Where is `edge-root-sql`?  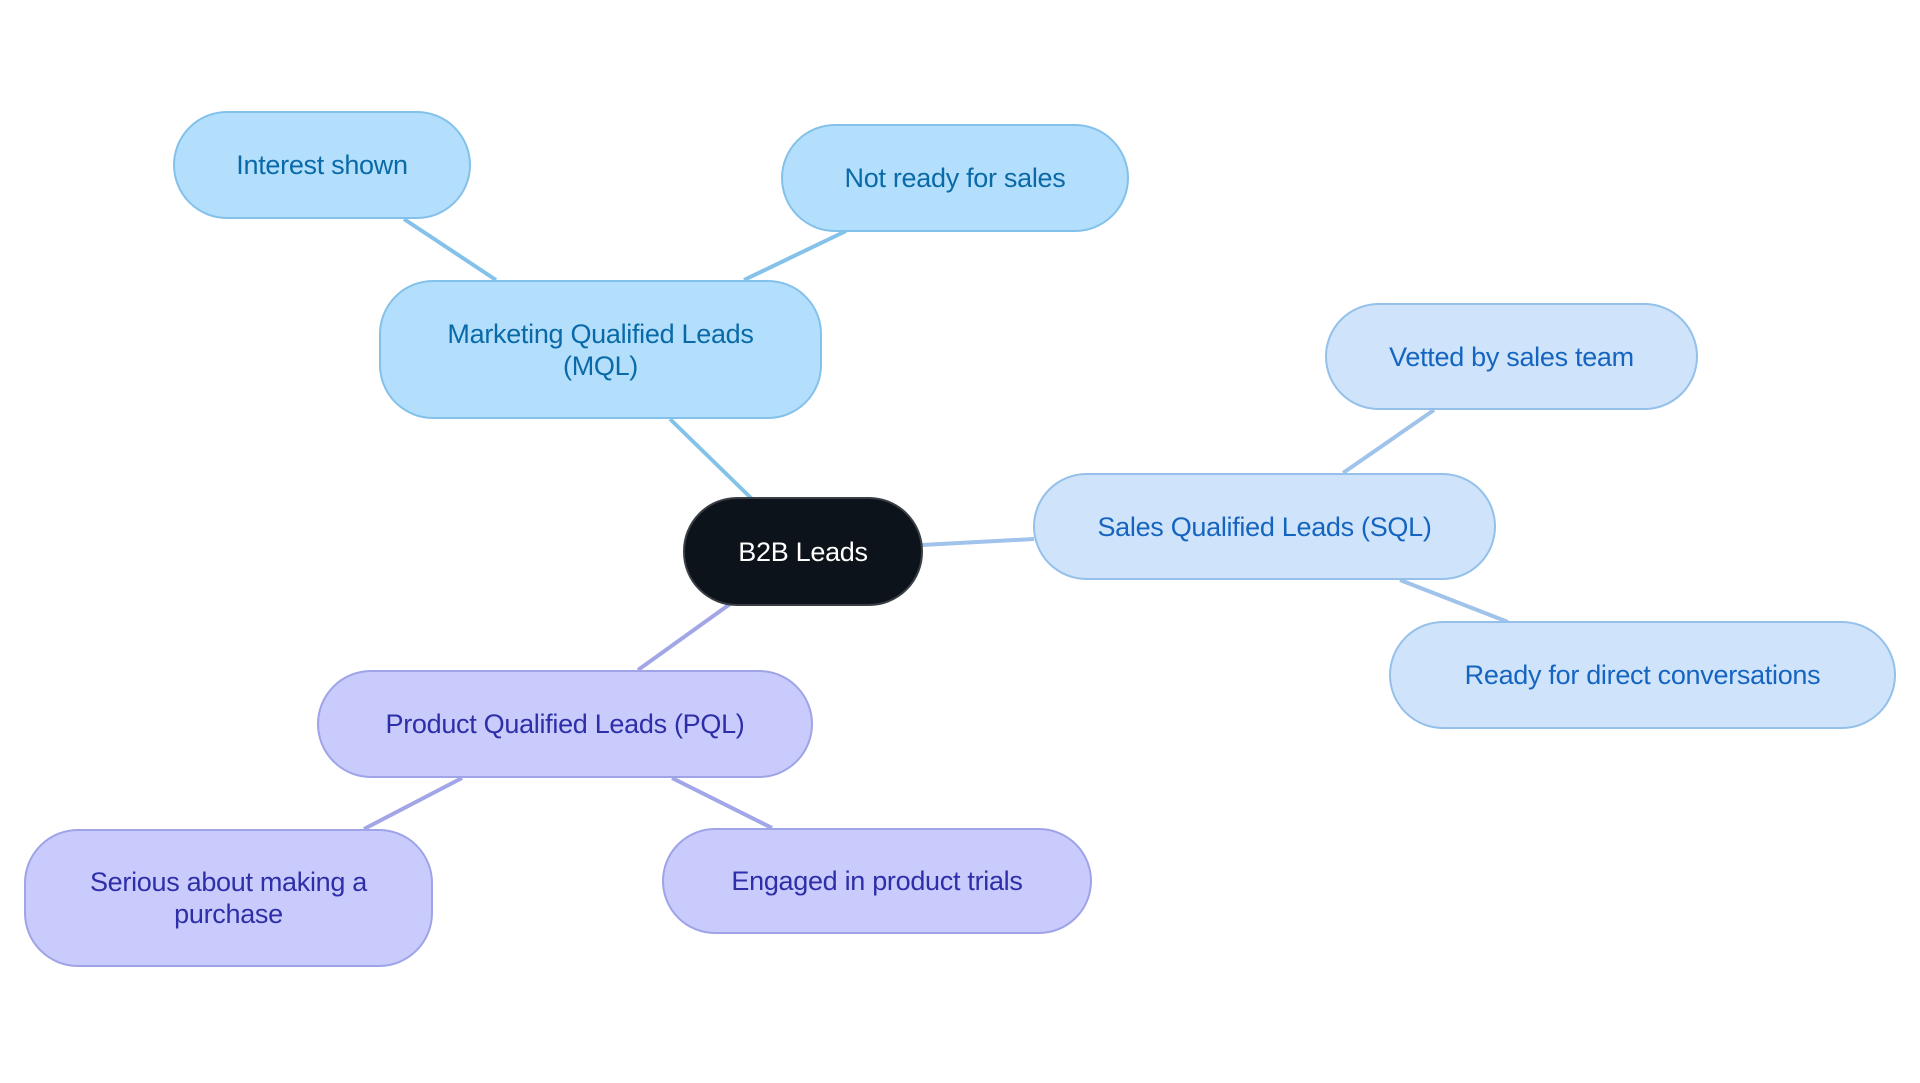
edge-root-sql is located at coordinates (978, 542).